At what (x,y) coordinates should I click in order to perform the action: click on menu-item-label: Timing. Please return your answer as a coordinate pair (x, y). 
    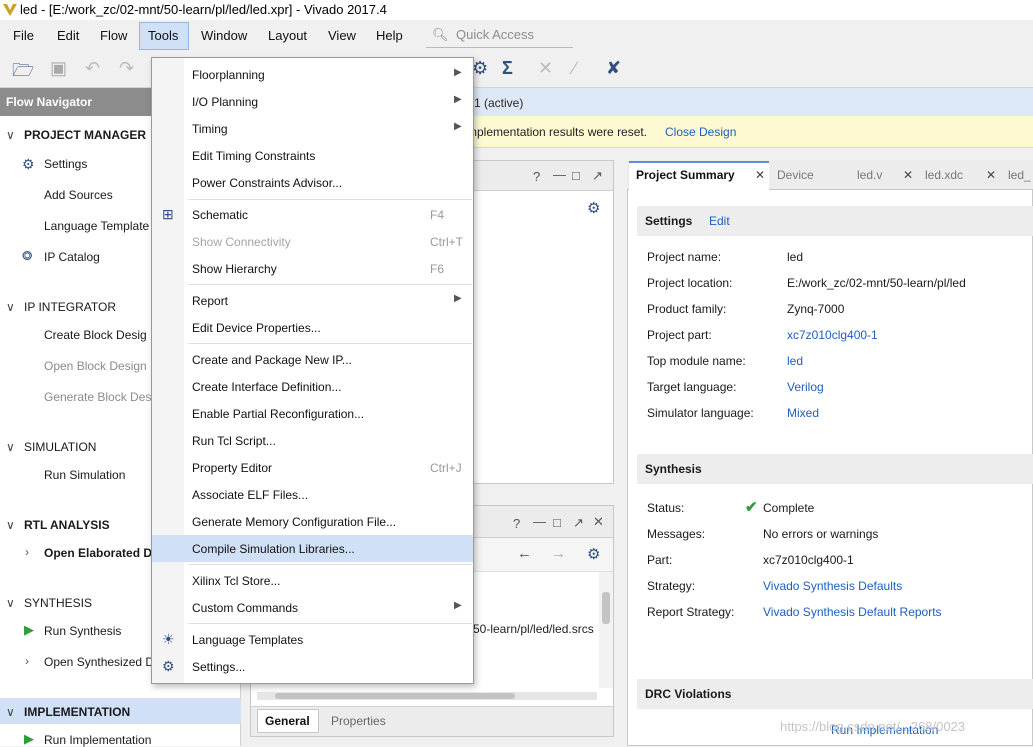
    Looking at the image, I should click on (210, 129).